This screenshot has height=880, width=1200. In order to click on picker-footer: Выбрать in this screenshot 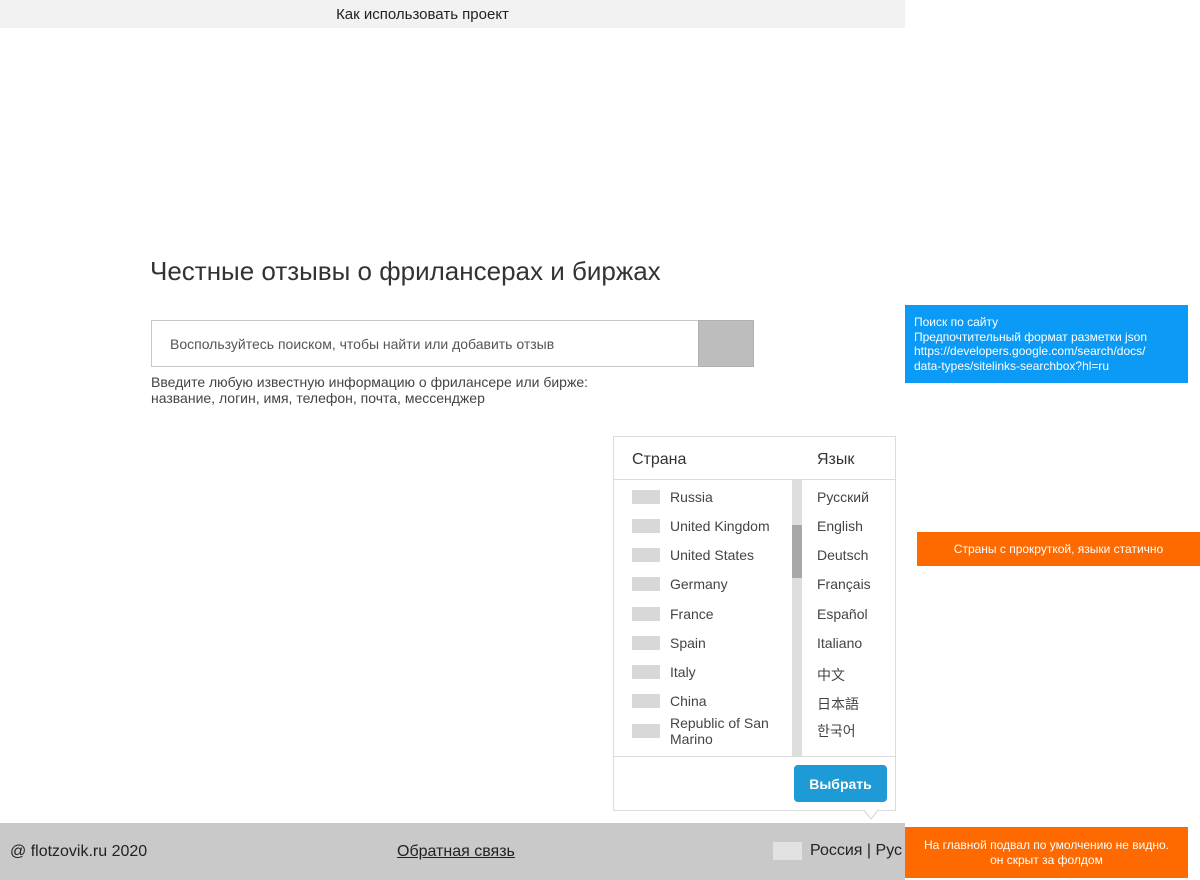, I will do `click(754, 783)`.